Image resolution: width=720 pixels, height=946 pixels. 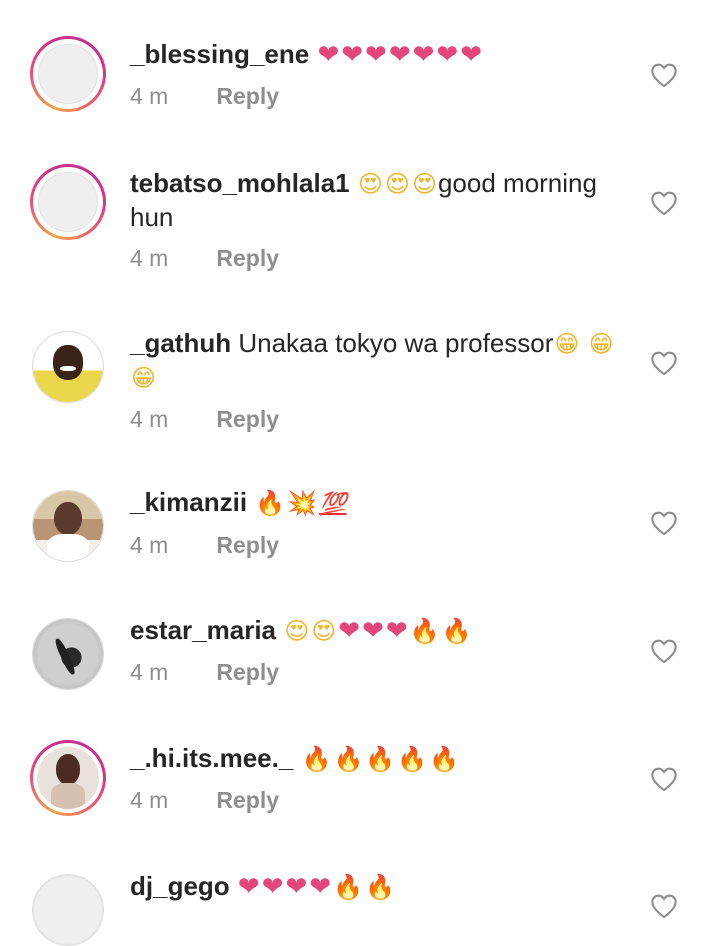 I want to click on comment-username: _.hi.its.mee._, so click(x=211, y=758).